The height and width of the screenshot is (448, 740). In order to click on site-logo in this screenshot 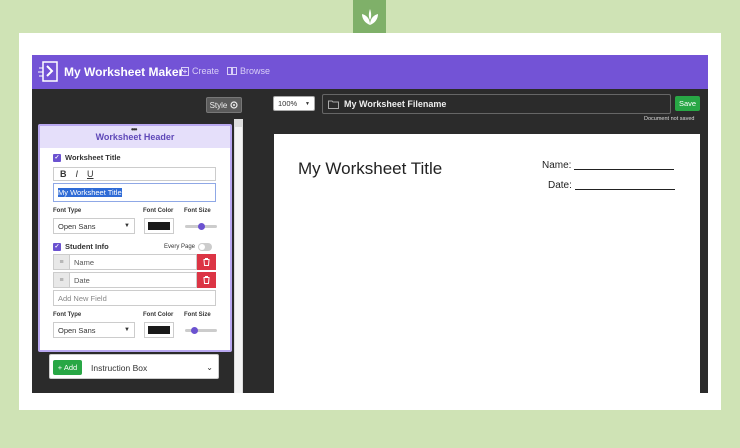, I will do `click(369, 16)`.